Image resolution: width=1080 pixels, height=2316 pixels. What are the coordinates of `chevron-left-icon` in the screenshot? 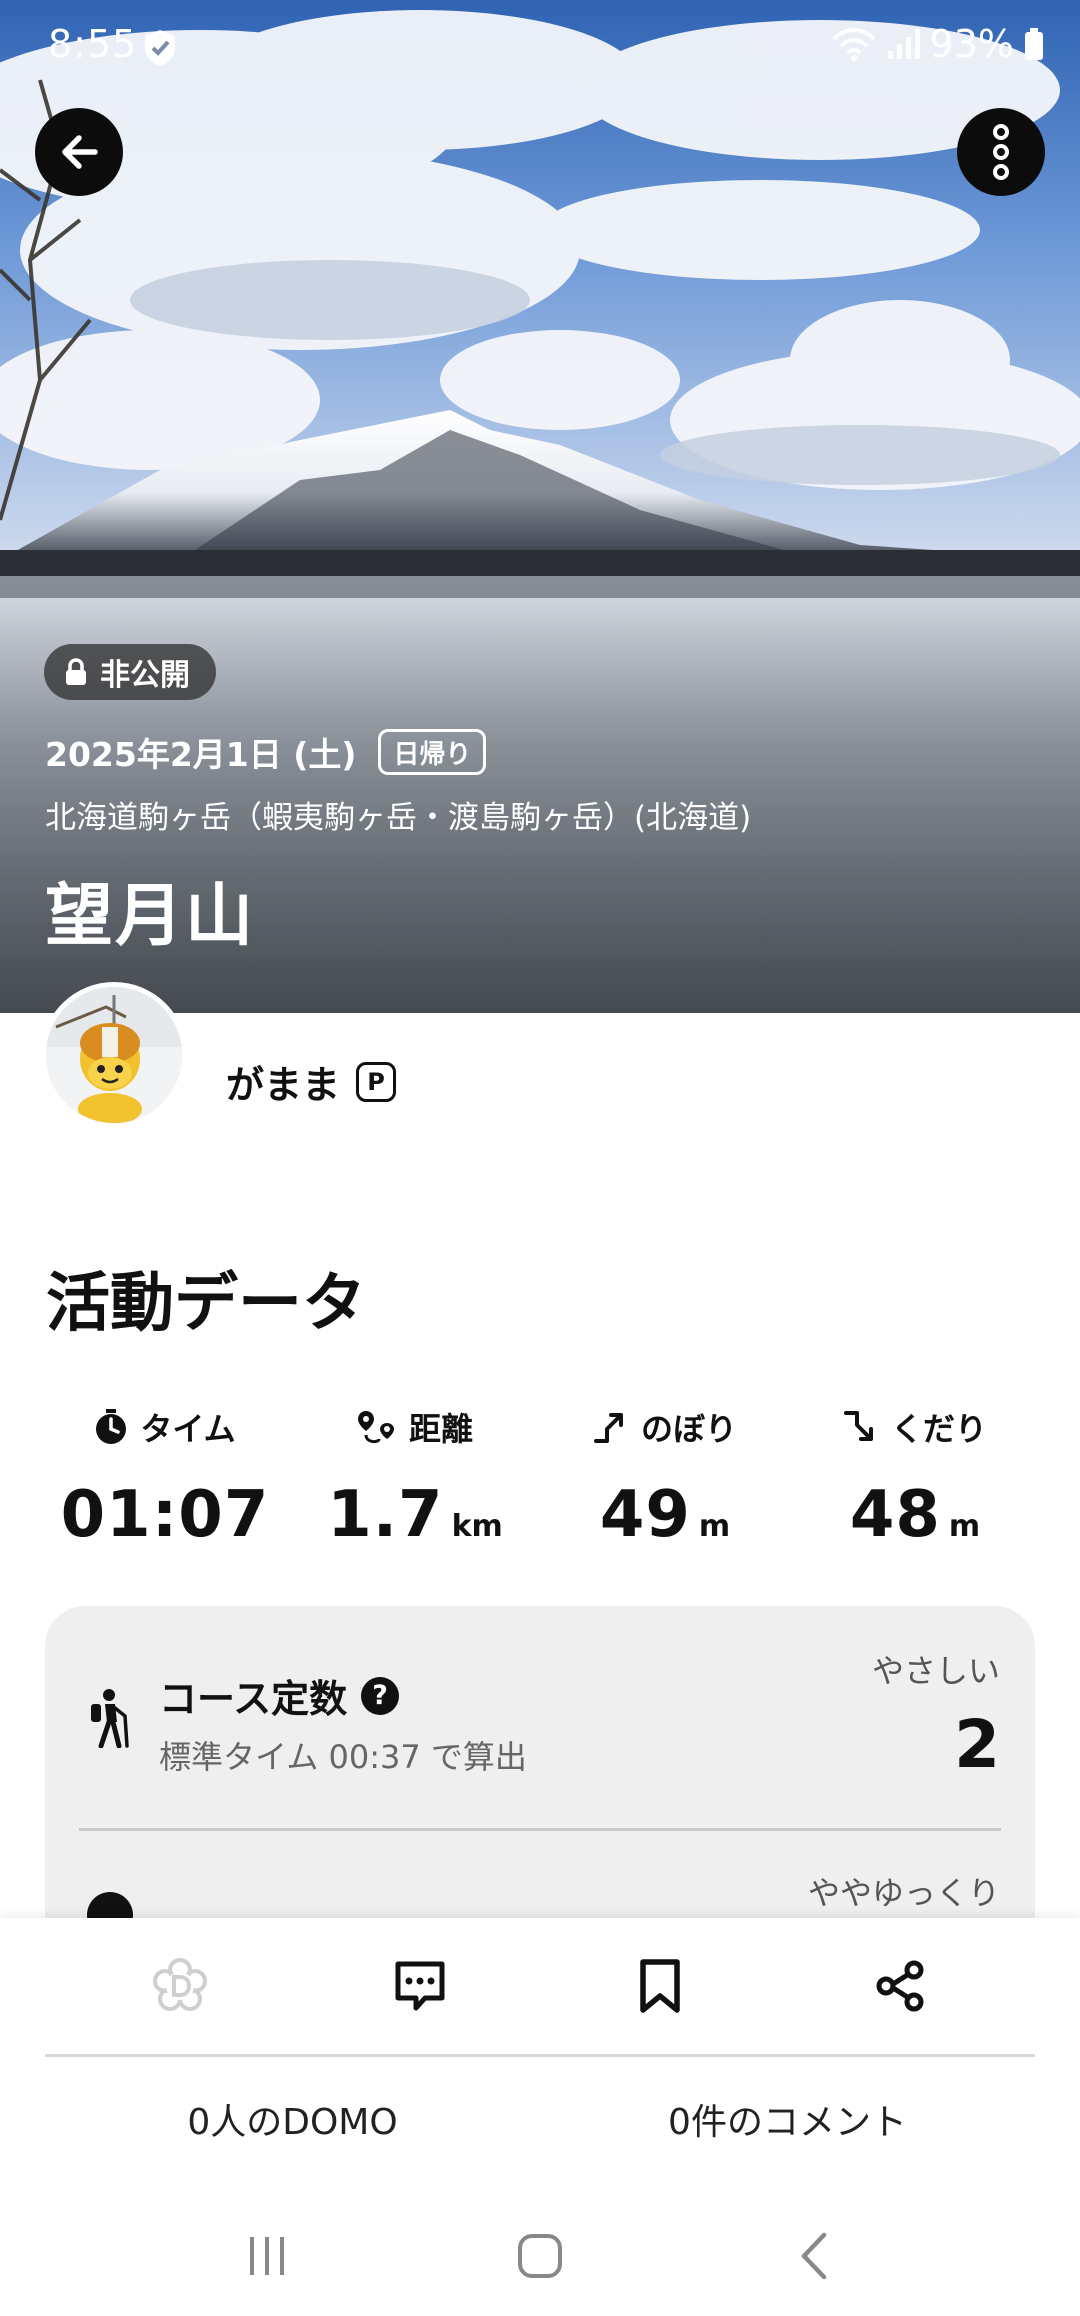 It's located at (814, 2256).